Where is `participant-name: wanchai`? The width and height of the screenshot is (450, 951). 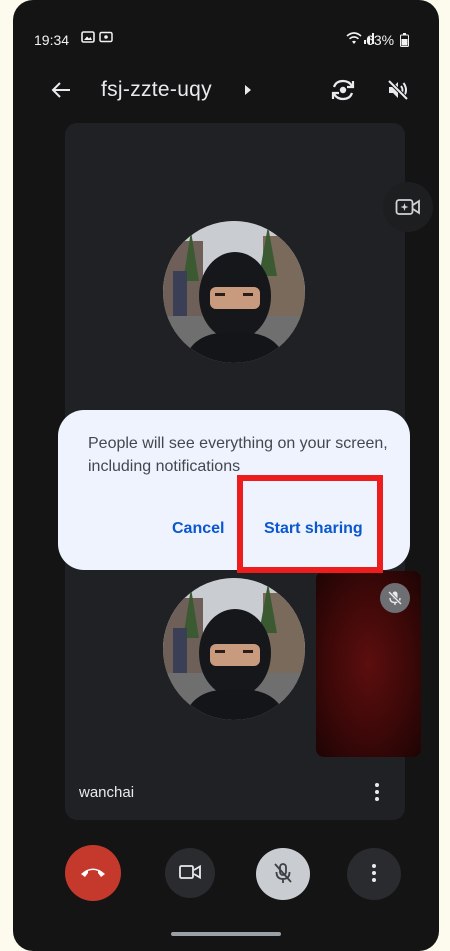
participant-name: wanchai is located at coordinates (107, 792).